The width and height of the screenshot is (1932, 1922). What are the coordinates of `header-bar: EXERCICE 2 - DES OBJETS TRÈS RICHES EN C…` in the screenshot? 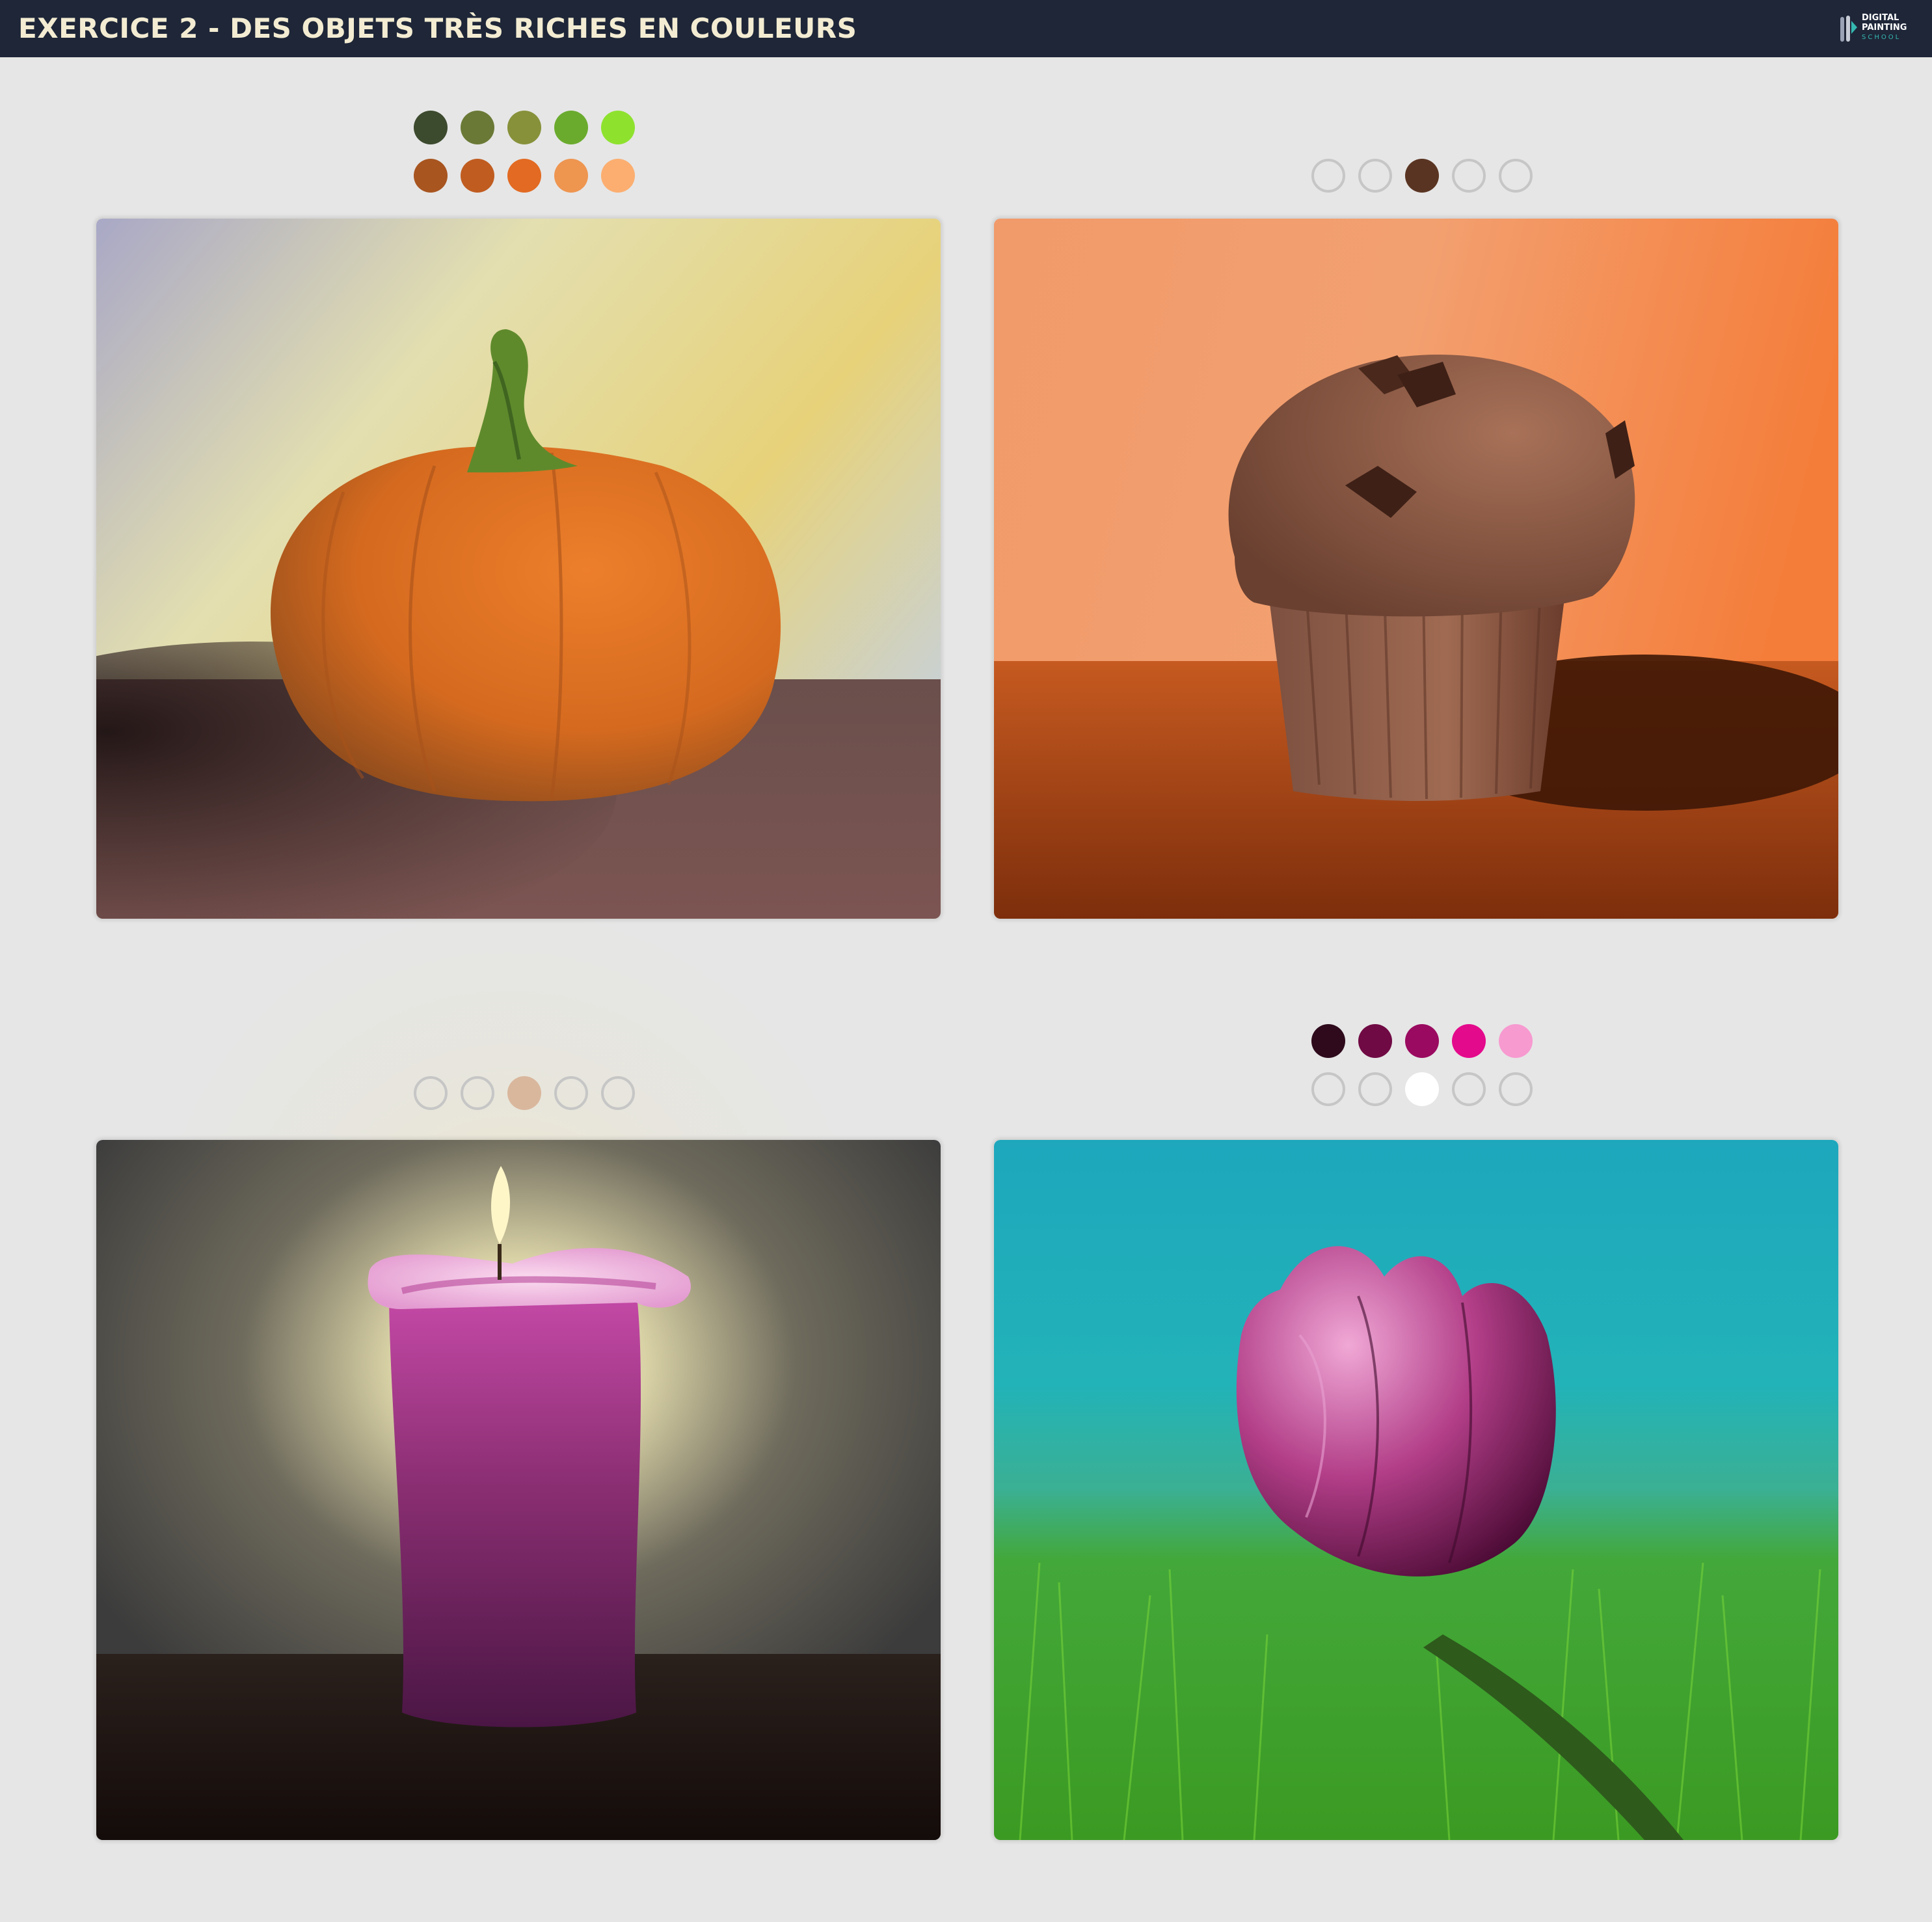 It's located at (966, 28).